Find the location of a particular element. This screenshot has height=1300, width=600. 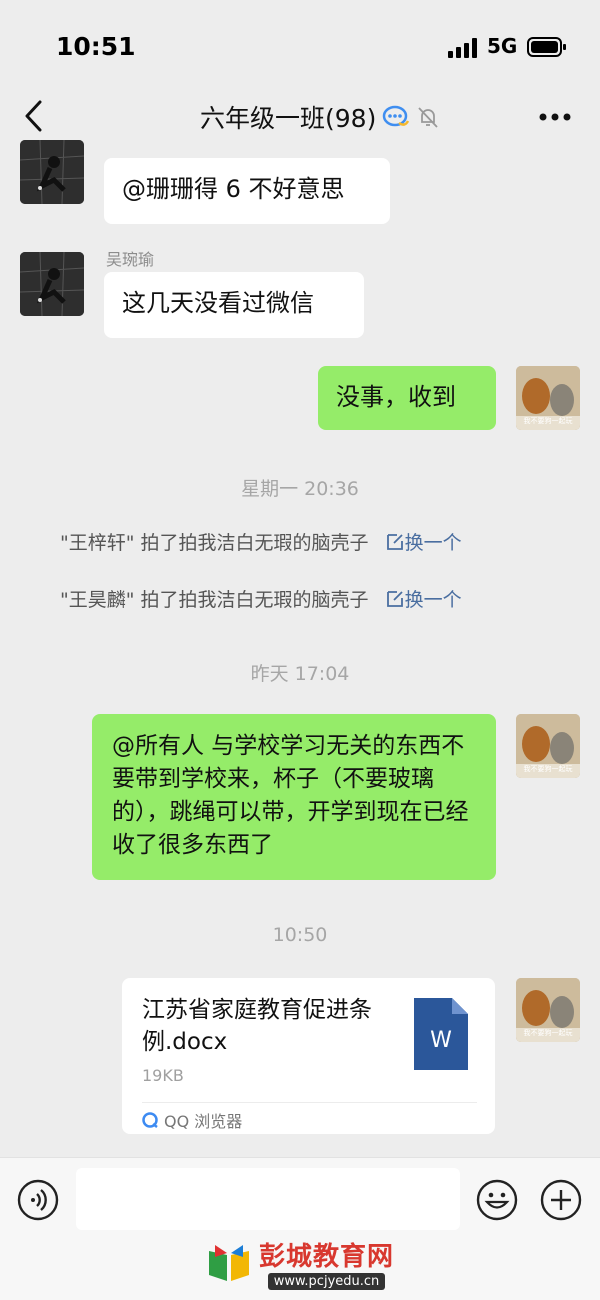

file-name: 江苏省家庭教育促进条例.docx is located at coordinates (257, 1026).